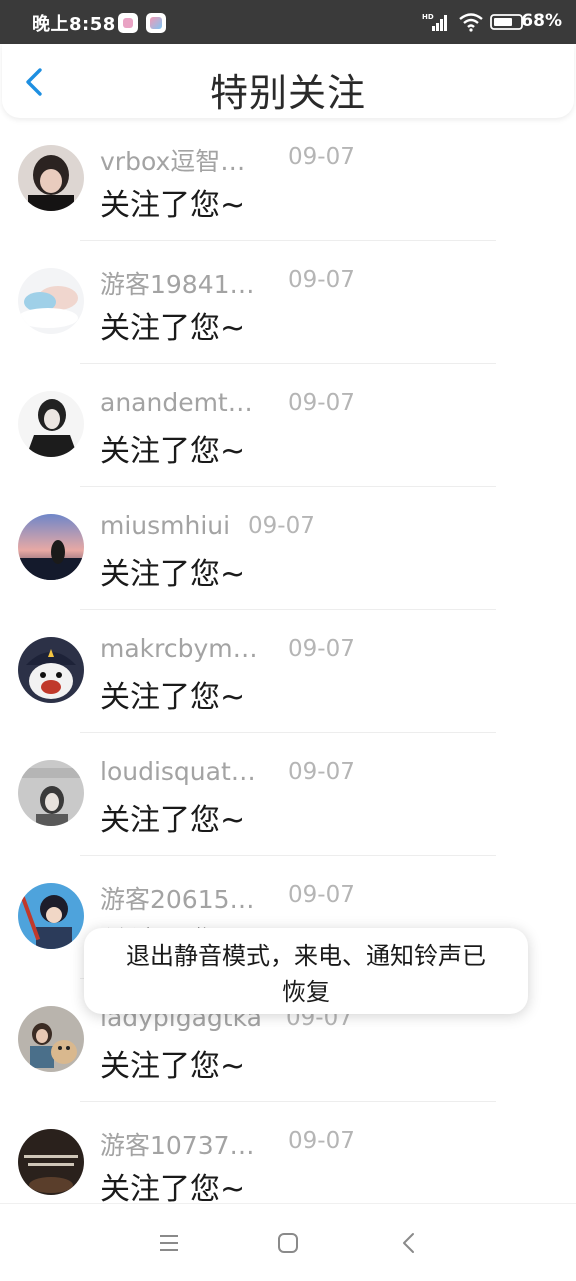 This screenshot has height=1281, width=576. What do you see at coordinates (436, 22) in the screenshot?
I see `hd-signal-icon: HD` at bounding box center [436, 22].